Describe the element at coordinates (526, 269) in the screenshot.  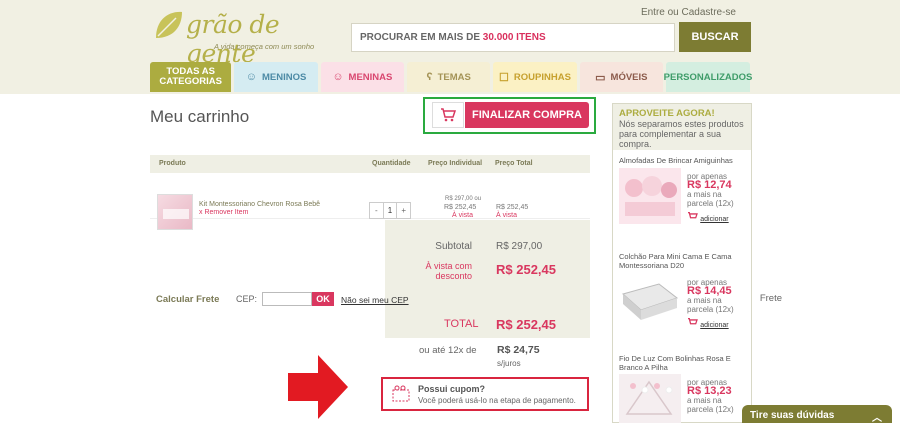
I see `cash-value: R$ 252,45` at that location.